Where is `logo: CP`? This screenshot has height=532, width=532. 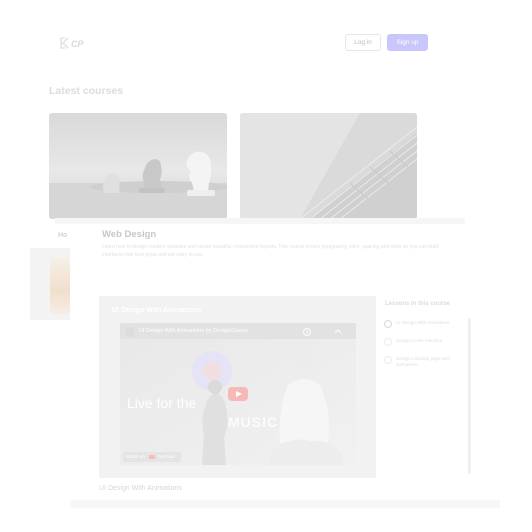
logo: CP is located at coordinates (73, 43).